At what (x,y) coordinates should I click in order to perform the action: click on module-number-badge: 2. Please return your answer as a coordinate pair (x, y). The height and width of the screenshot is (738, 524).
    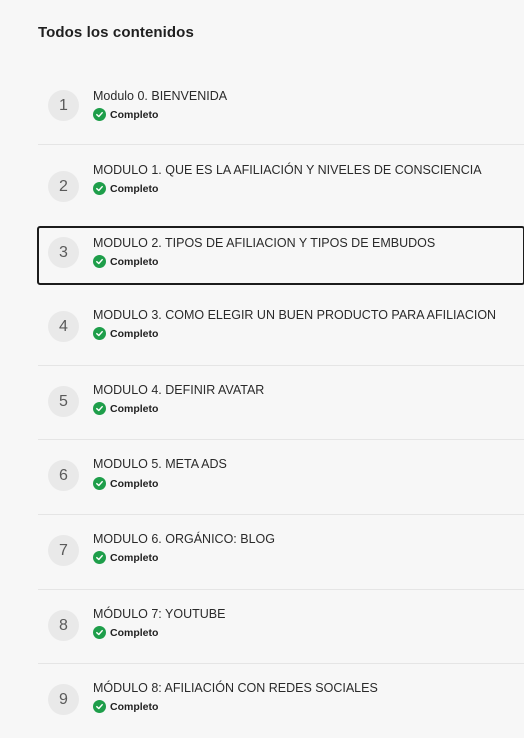
    Looking at the image, I should click on (63, 186).